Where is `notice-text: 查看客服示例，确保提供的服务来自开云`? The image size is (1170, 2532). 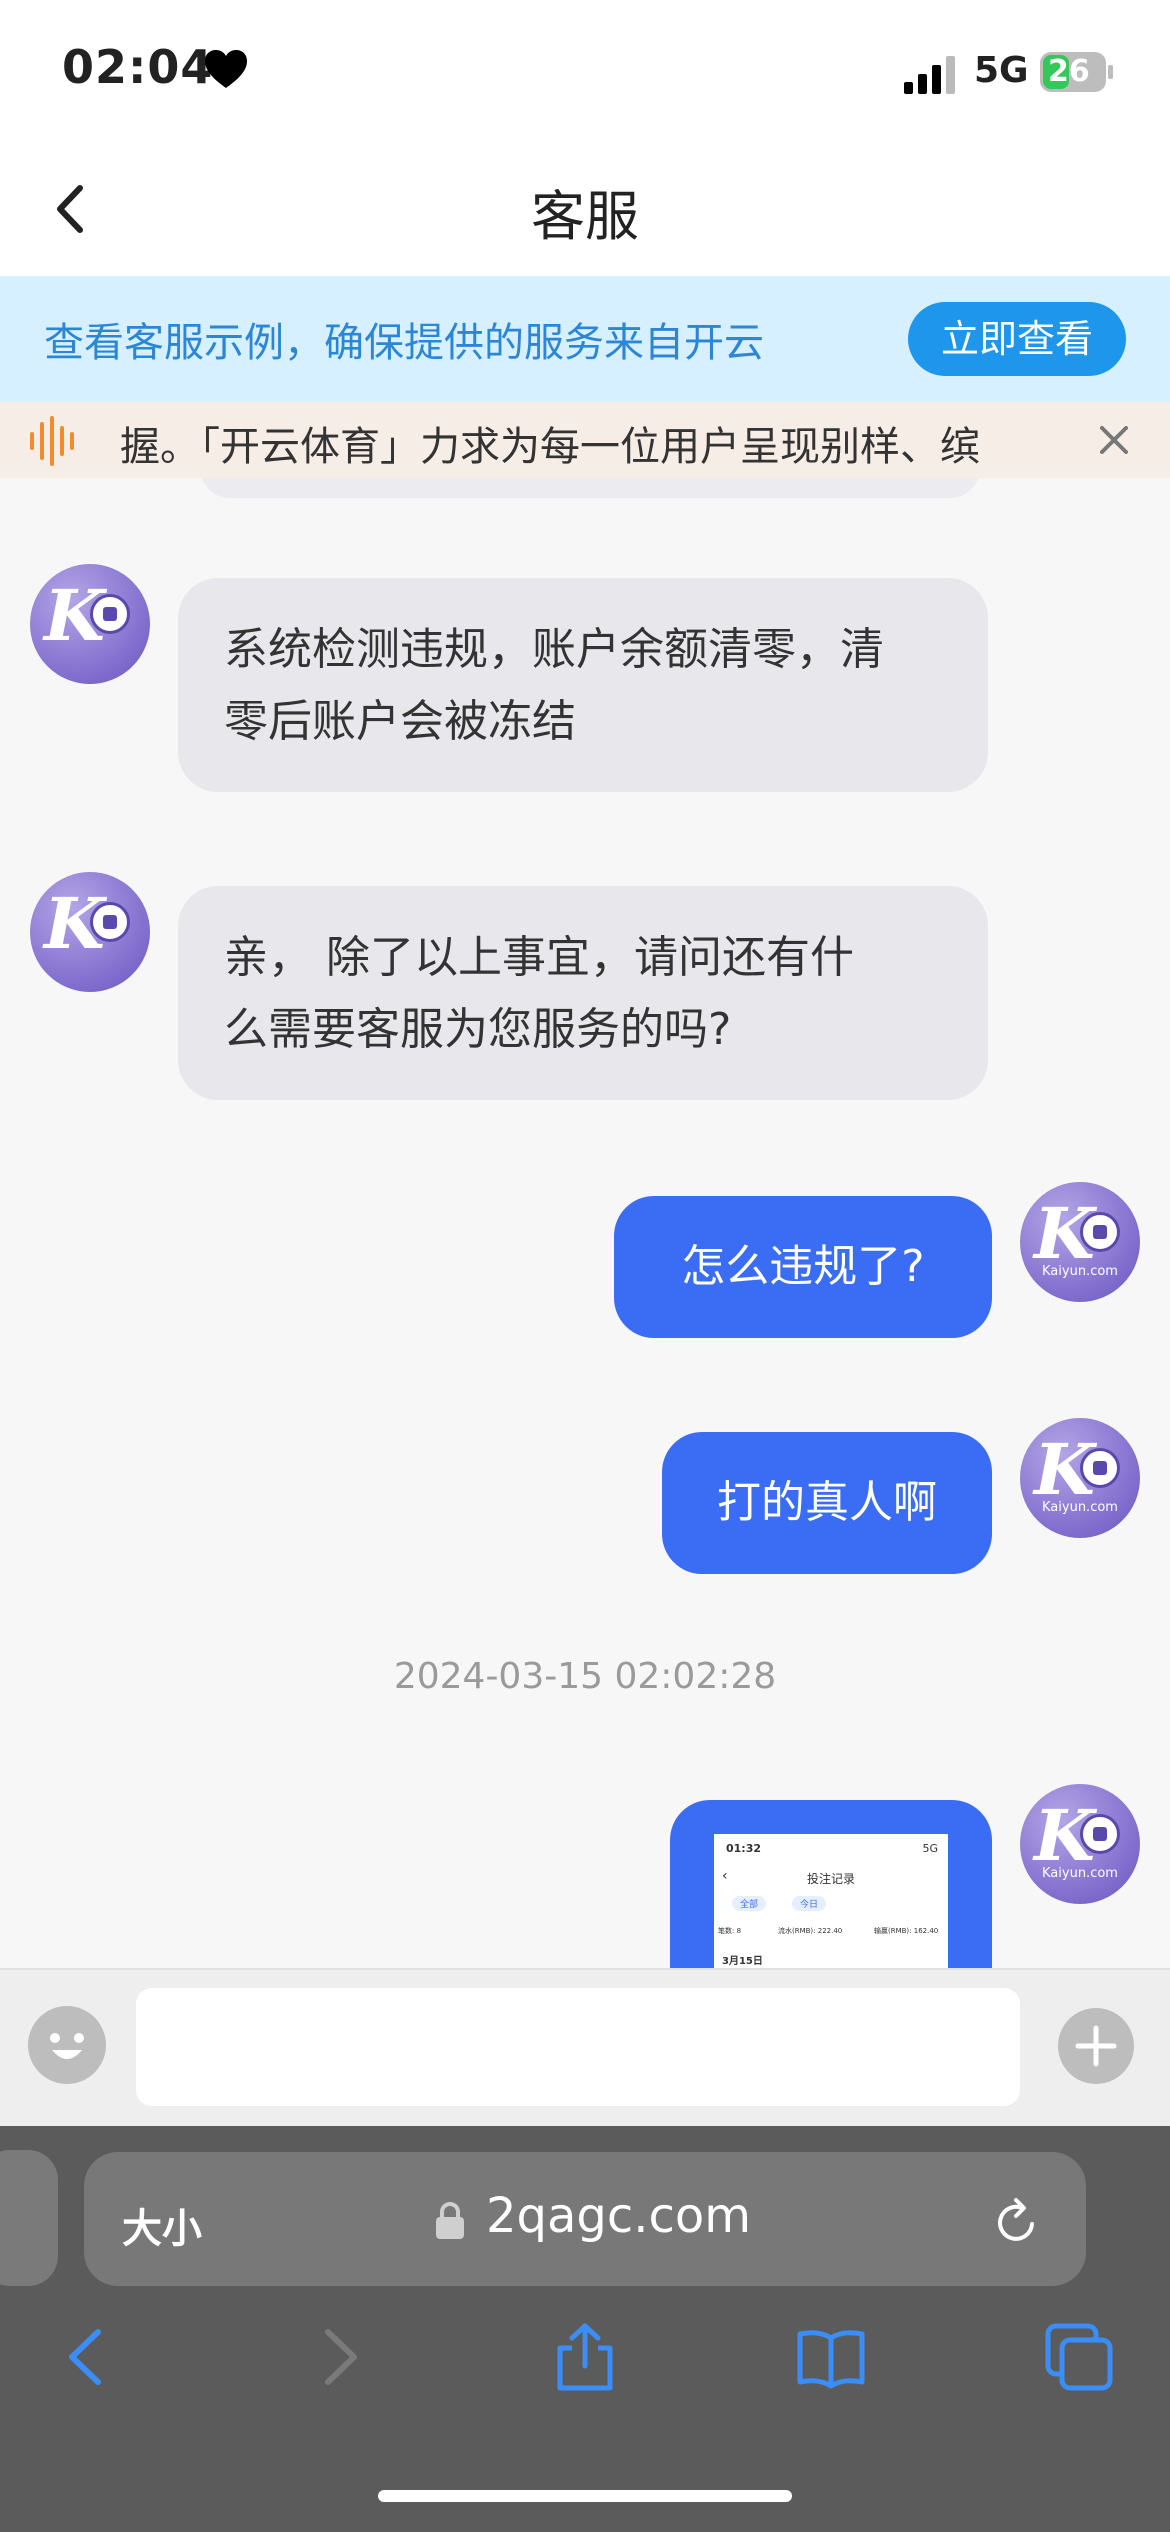
notice-text: 查看客服示例，确保提供的服务来自开云 is located at coordinates (404, 343).